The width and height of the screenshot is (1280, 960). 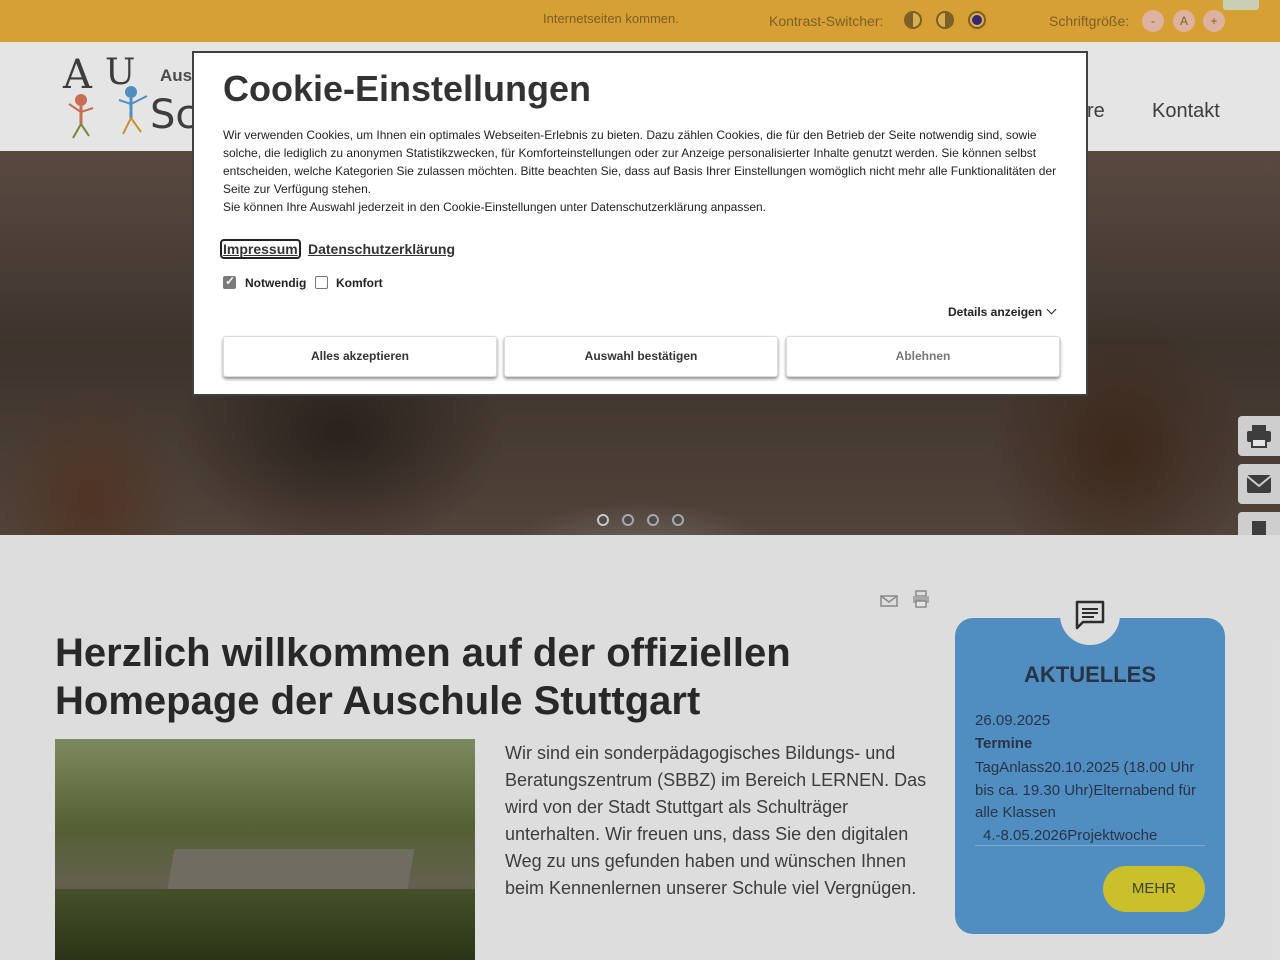 What do you see at coordinates (321, 282) in the screenshot?
I see `checkbox-komfort` at bounding box center [321, 282].